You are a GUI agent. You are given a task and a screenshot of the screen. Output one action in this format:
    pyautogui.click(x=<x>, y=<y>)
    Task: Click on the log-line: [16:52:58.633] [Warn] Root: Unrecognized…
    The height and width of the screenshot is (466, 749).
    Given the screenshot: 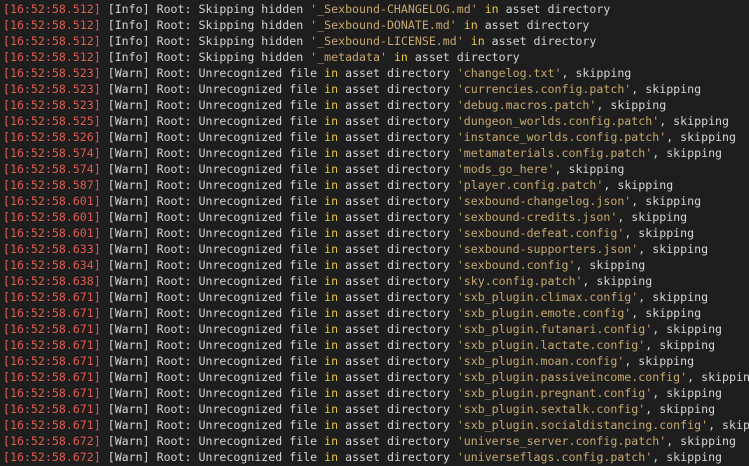 What is the action you would take?
    pyautogui.click(x=376, y=249)
    